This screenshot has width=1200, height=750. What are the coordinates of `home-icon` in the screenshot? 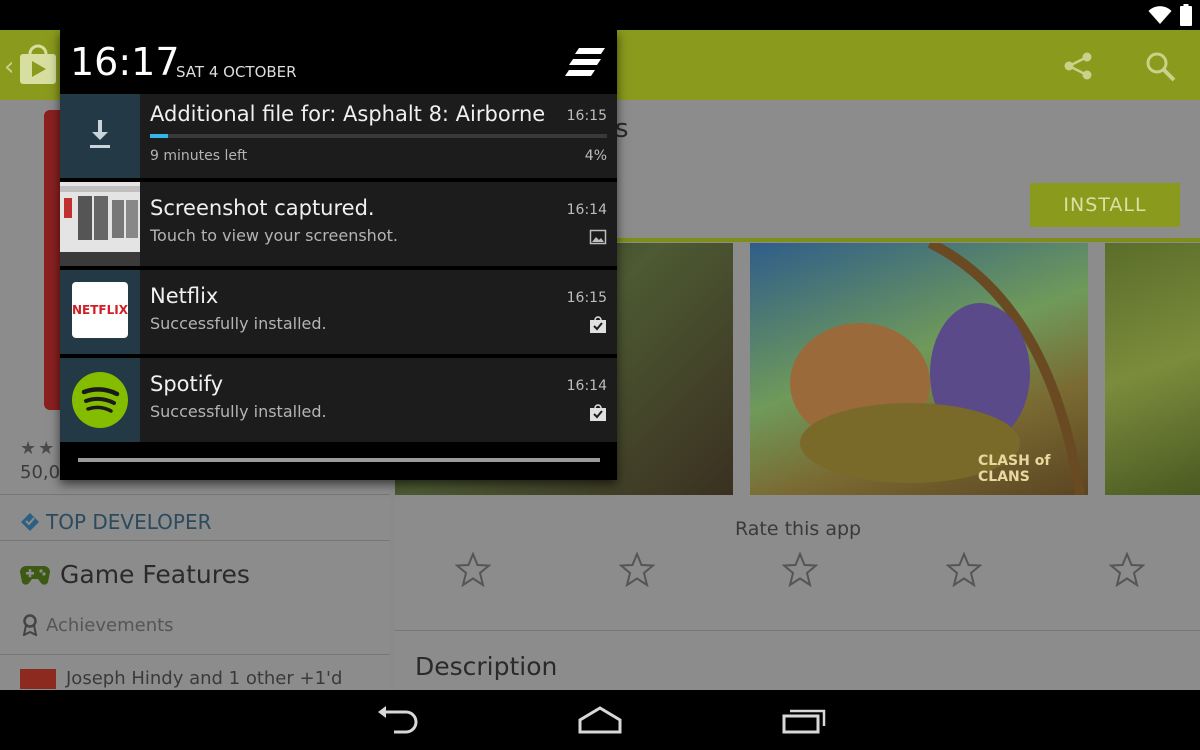 It's located at (600, 720).